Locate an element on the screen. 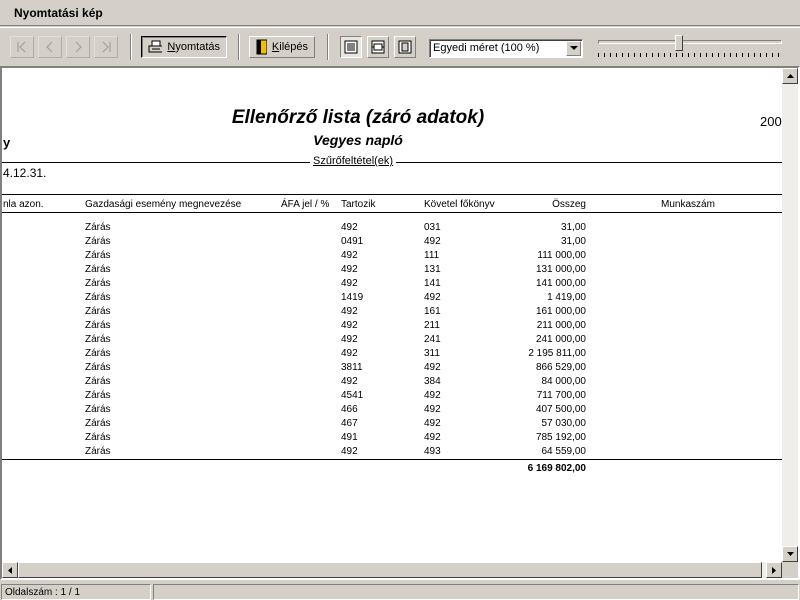  print-button: Nyomtatás is located at coordinates (184, 47).